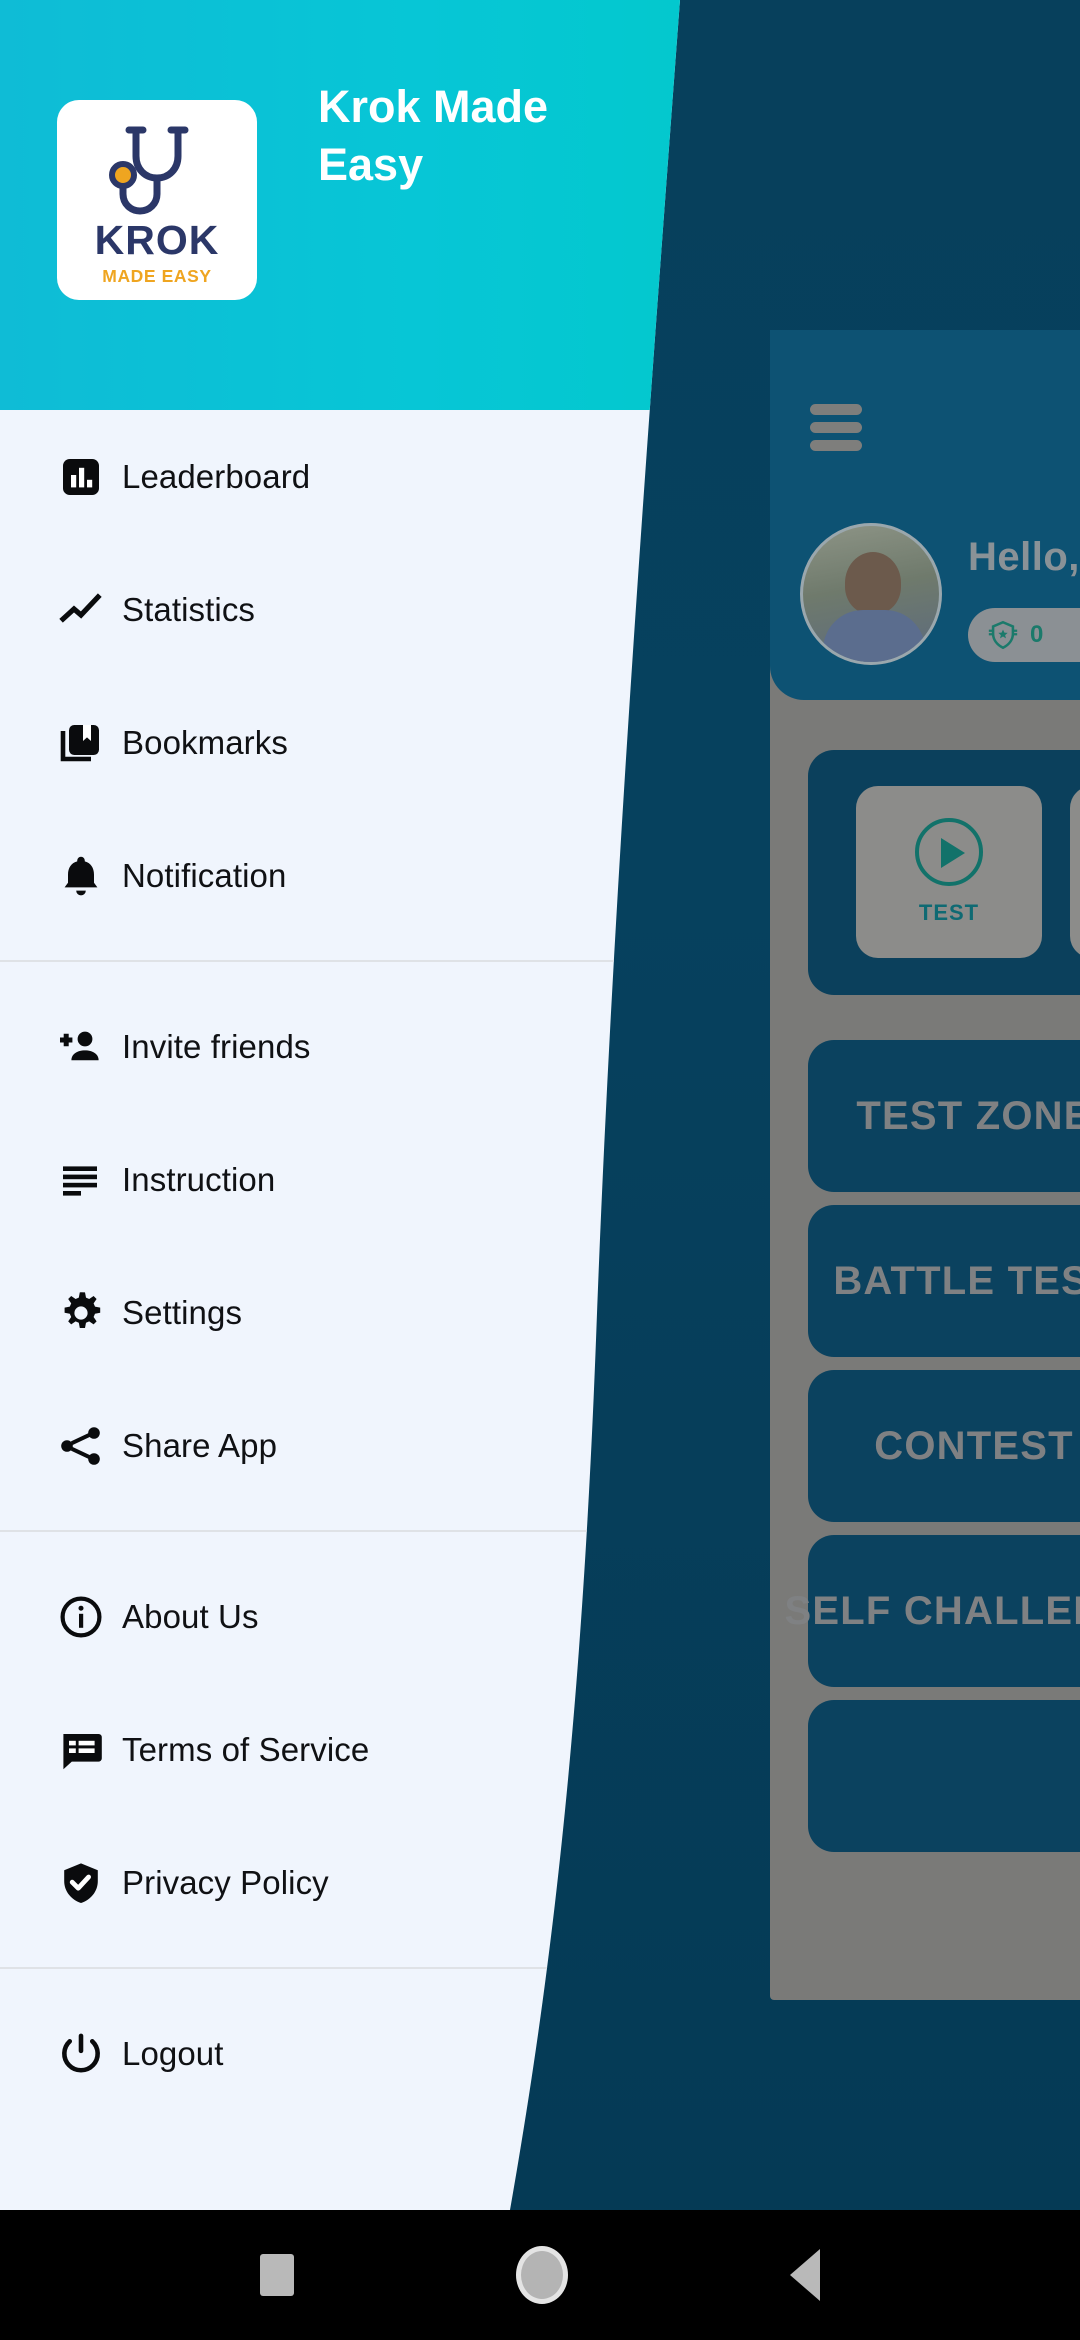 Image resolution: width=1080 pixels, height=2340 pixels. What do you see at coordinates (81, 1617) in the screenshot?
I see `info-circle-icon` at bounding box center [81, 1617].